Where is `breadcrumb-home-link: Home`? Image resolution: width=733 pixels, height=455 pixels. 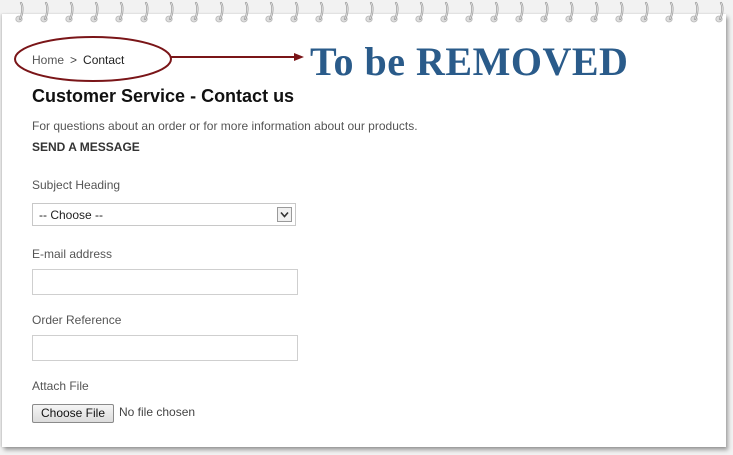 breadcrumb-home-link: Home is located at coordinates (48, 60).